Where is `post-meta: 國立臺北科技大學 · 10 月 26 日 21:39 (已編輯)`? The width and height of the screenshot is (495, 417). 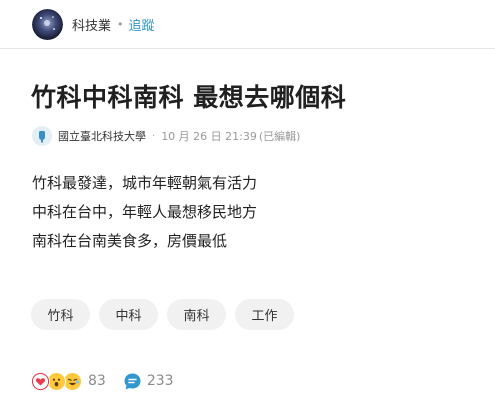
post-meta: 國立臺北科技大學 · 10 月 26 日 21:39 (已編輯) is located at coordinates (166, 136).